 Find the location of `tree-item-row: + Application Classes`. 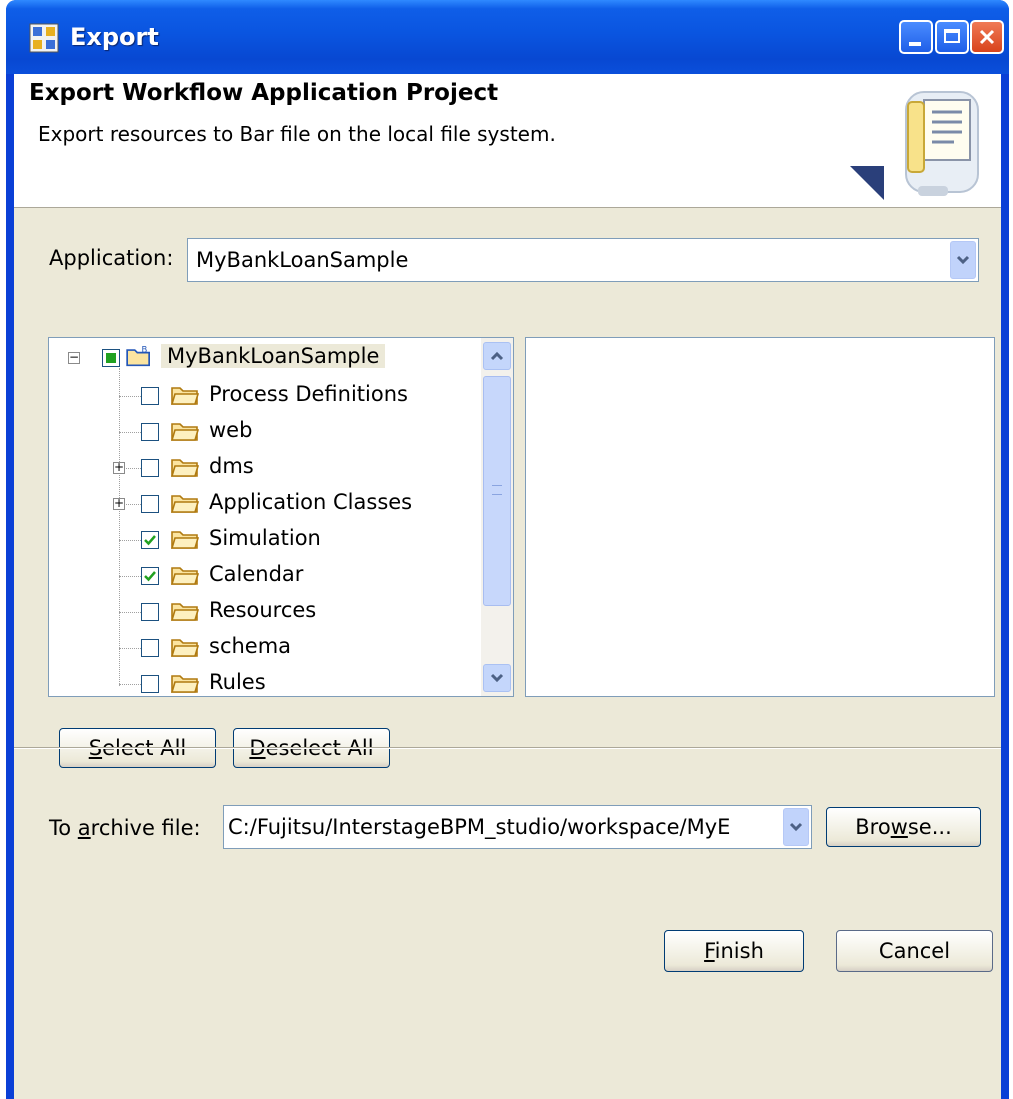

tree-item-row: + Application Classes is located at coordinates (264, 502).